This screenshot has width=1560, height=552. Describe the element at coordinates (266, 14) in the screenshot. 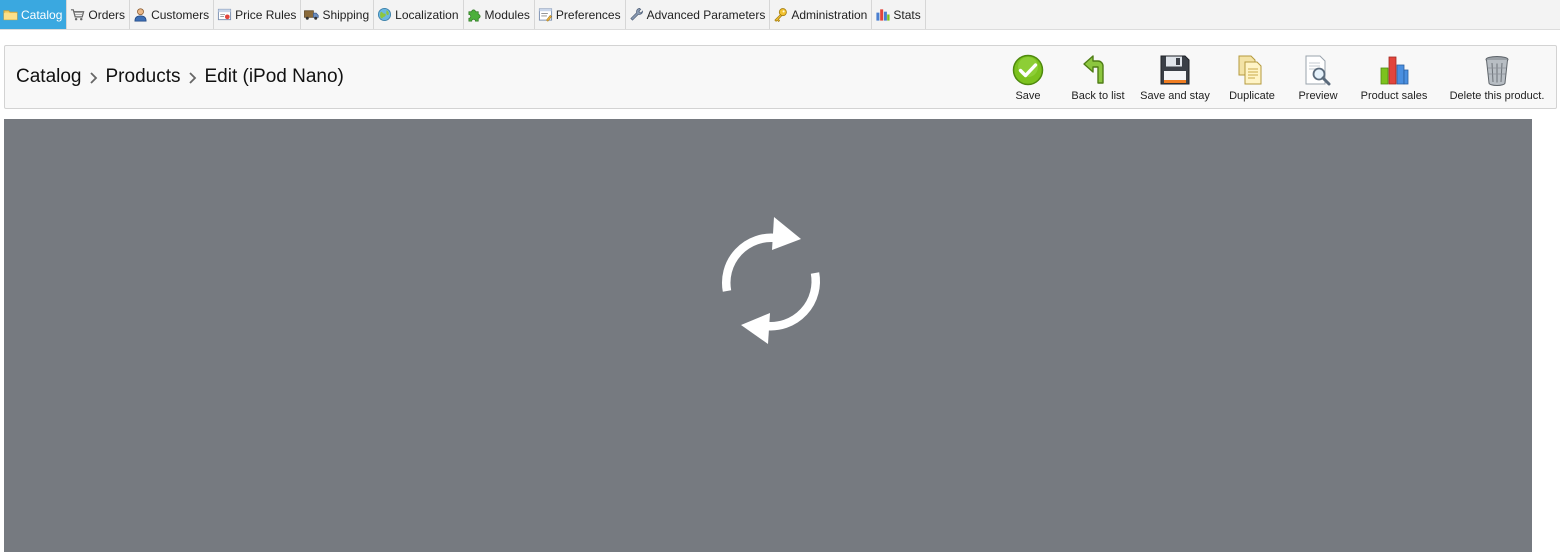

I see `tab-label: Price Rules` at that location.